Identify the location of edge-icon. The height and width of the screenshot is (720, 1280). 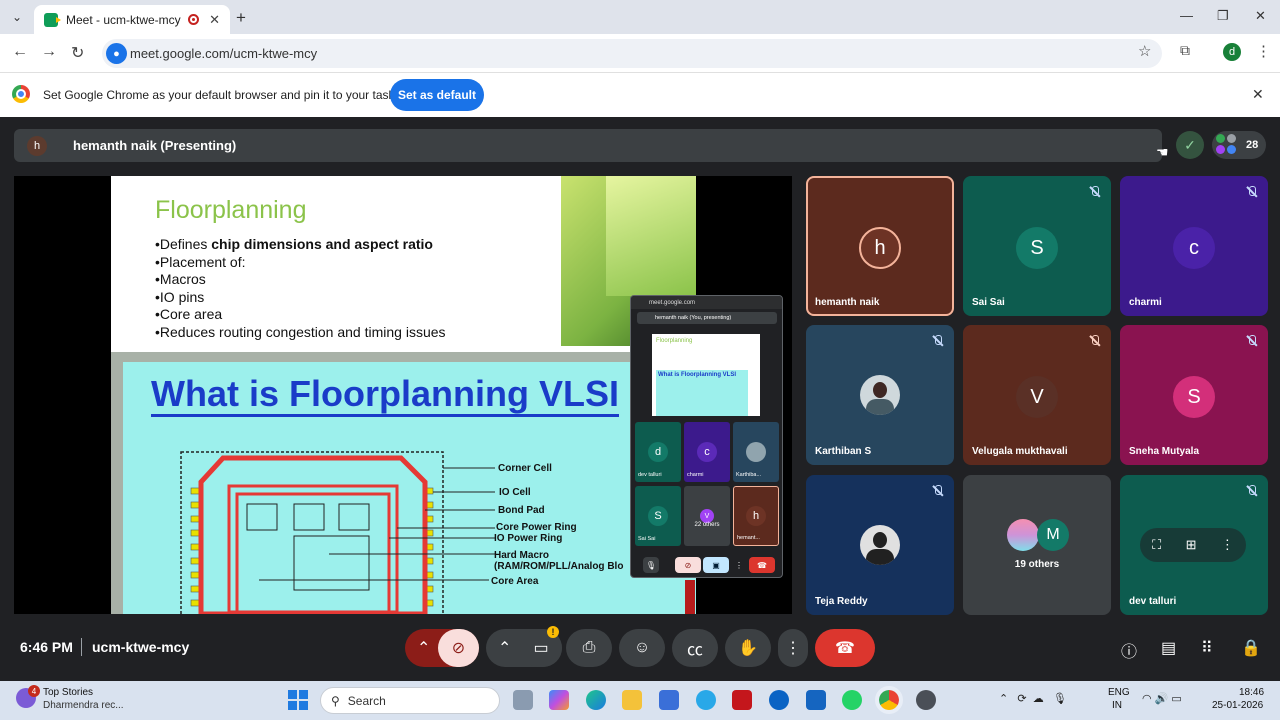
(596, 700).